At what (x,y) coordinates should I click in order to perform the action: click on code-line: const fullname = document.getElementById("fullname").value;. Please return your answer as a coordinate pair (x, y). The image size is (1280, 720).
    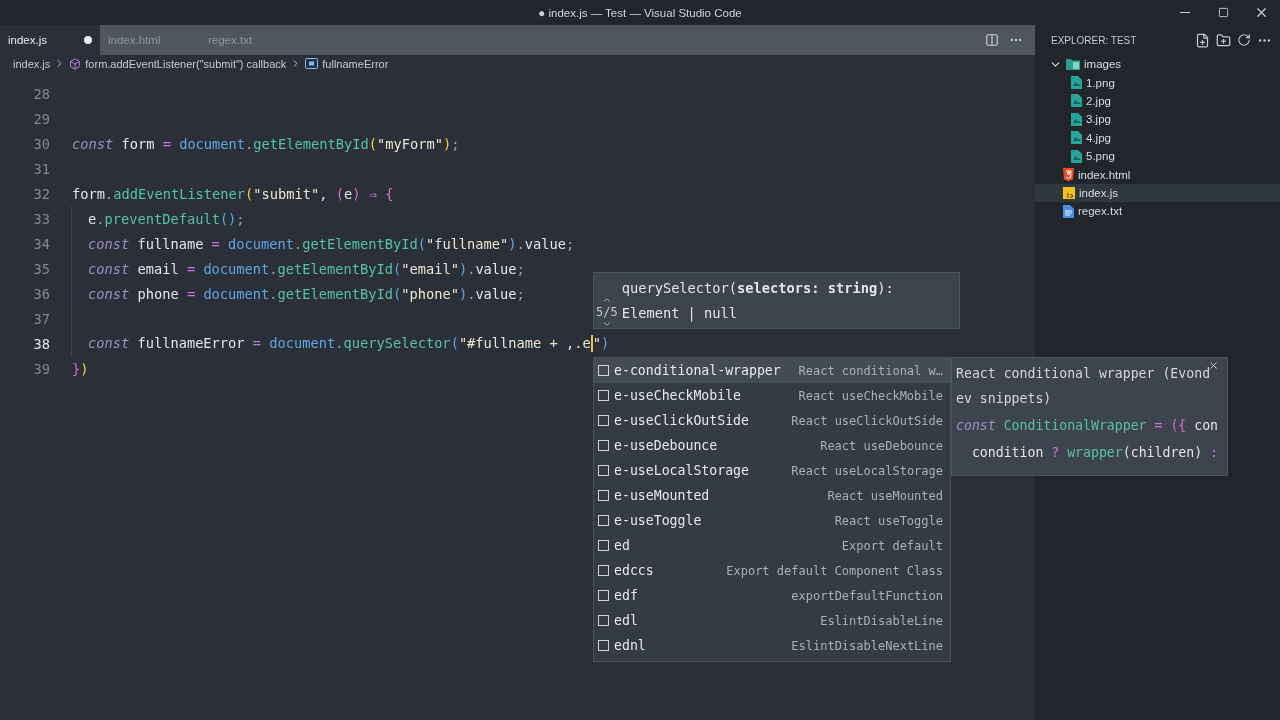
    Looking at the image, I should click on (331, 243).